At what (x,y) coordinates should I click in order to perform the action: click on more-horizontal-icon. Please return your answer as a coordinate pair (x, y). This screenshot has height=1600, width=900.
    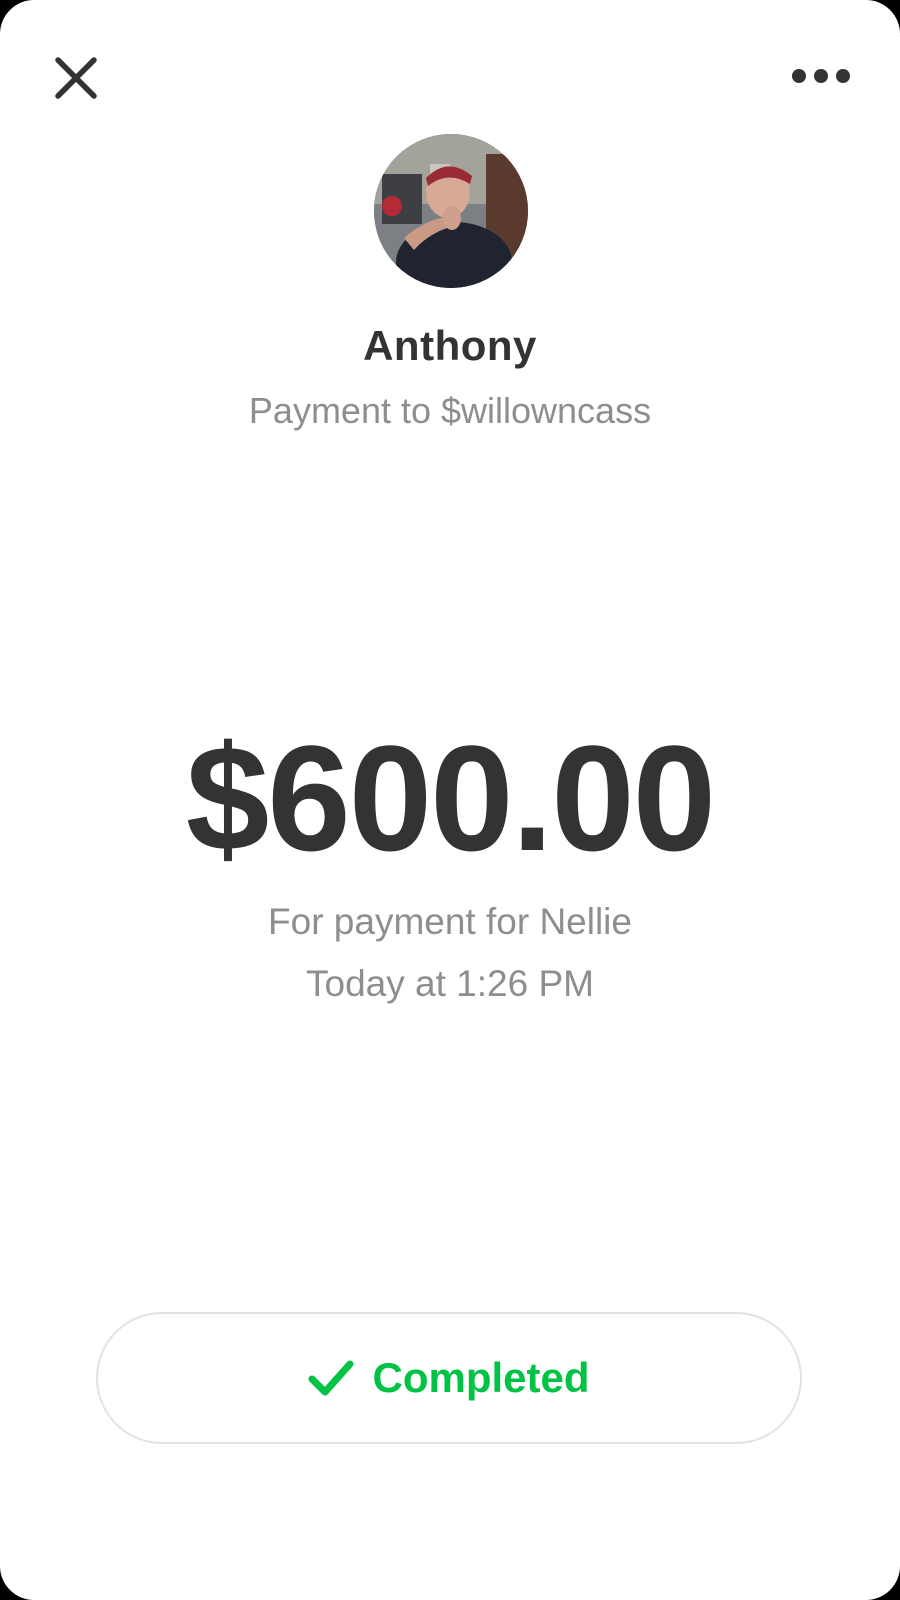
    Looking at the image, I should click on (821, 76).